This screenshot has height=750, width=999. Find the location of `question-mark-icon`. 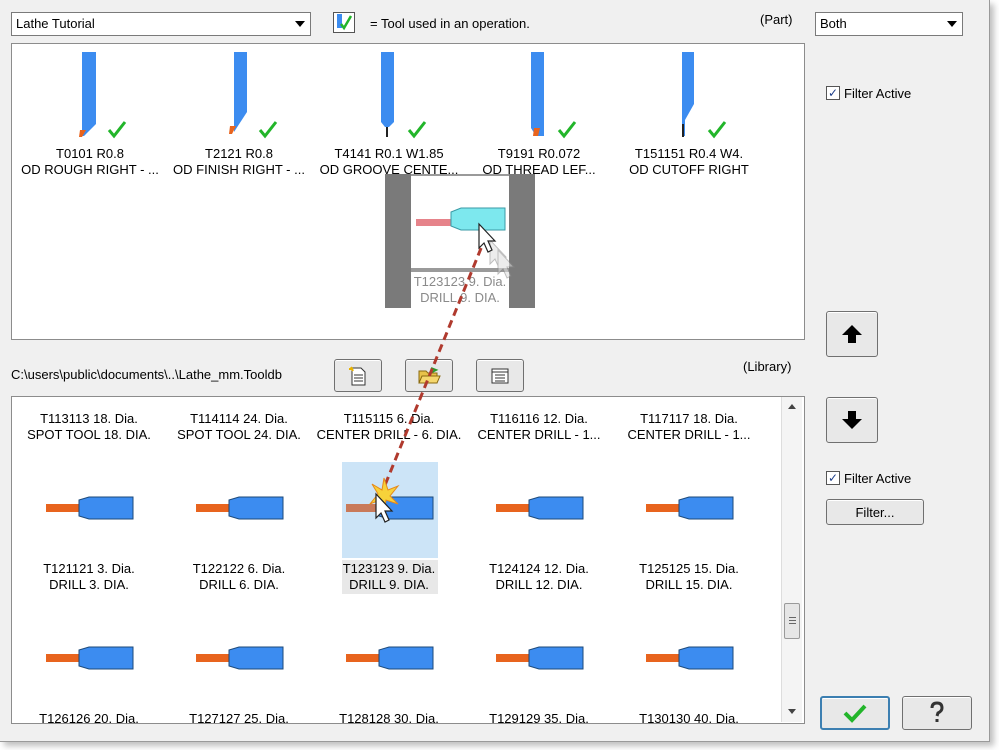

question-mark-icon is located at coordinates (937, 711).